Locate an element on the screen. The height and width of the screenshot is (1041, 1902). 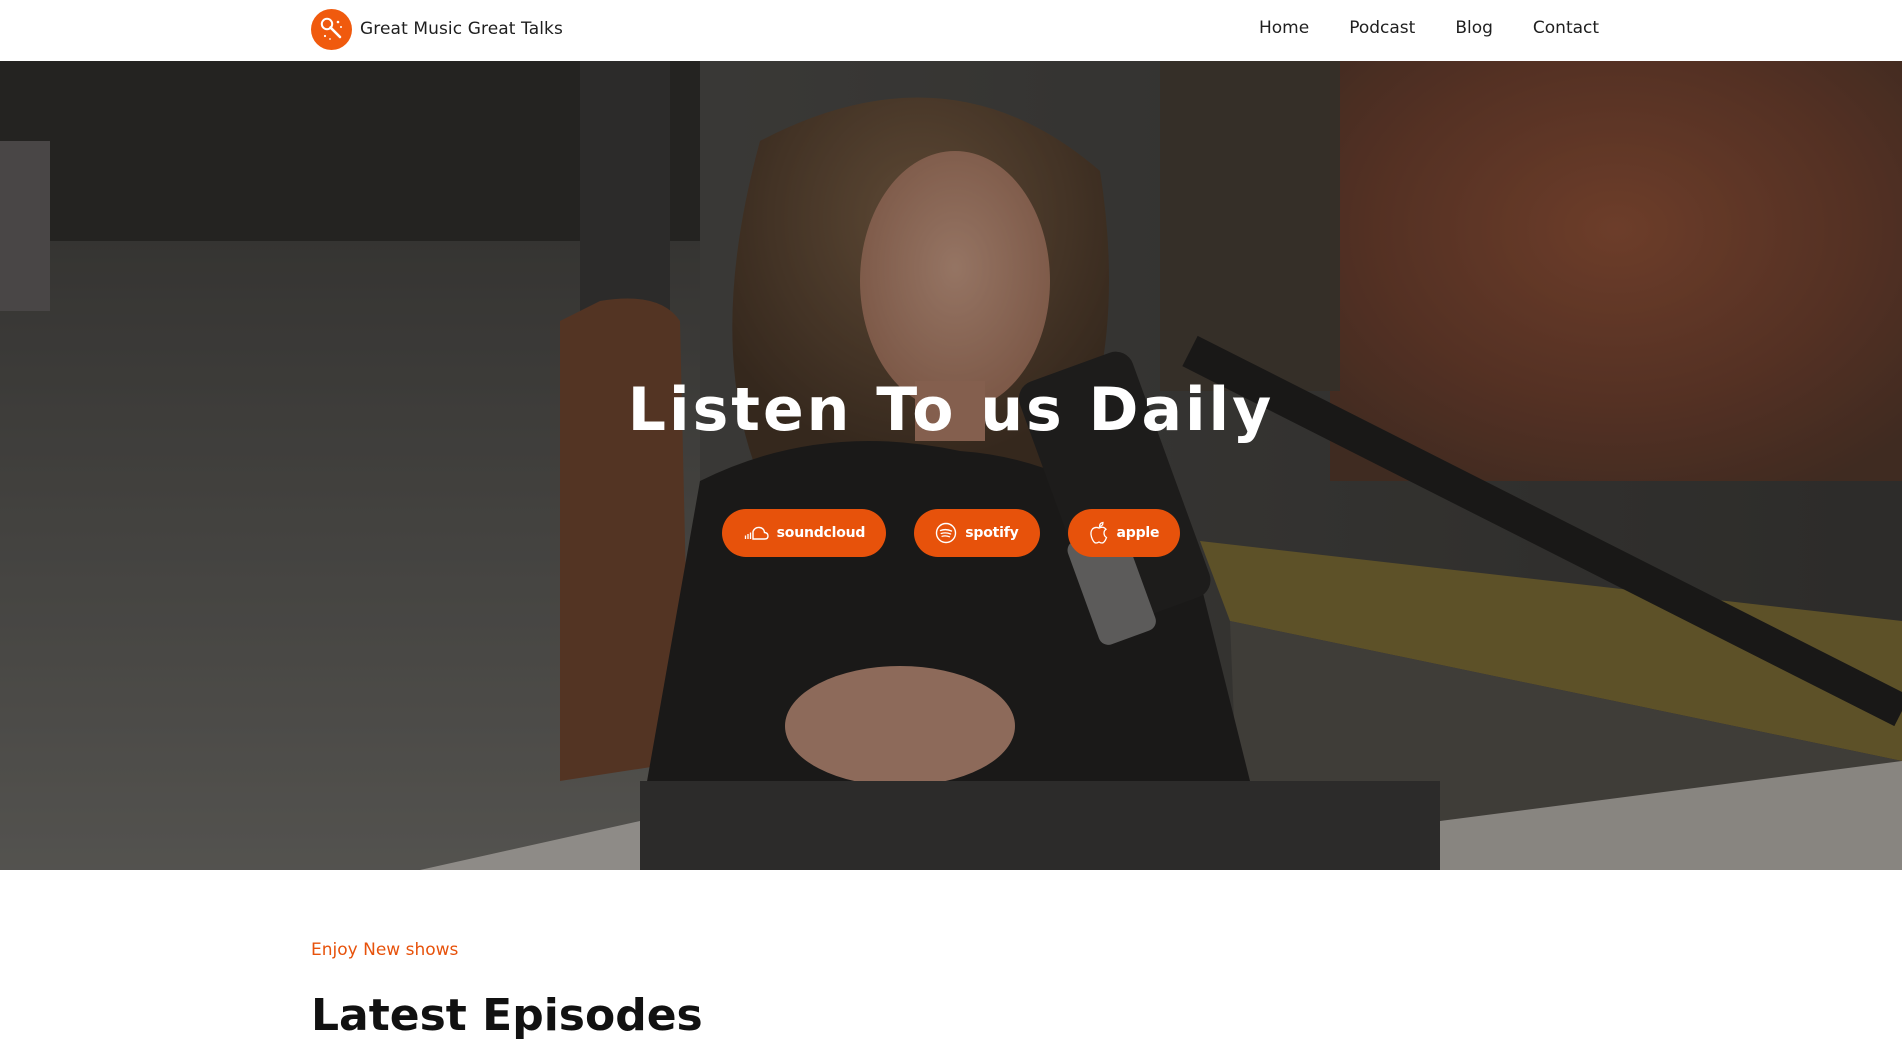
platform-buttons: soundcloud spotify apple is located at coordinates (951, 533).